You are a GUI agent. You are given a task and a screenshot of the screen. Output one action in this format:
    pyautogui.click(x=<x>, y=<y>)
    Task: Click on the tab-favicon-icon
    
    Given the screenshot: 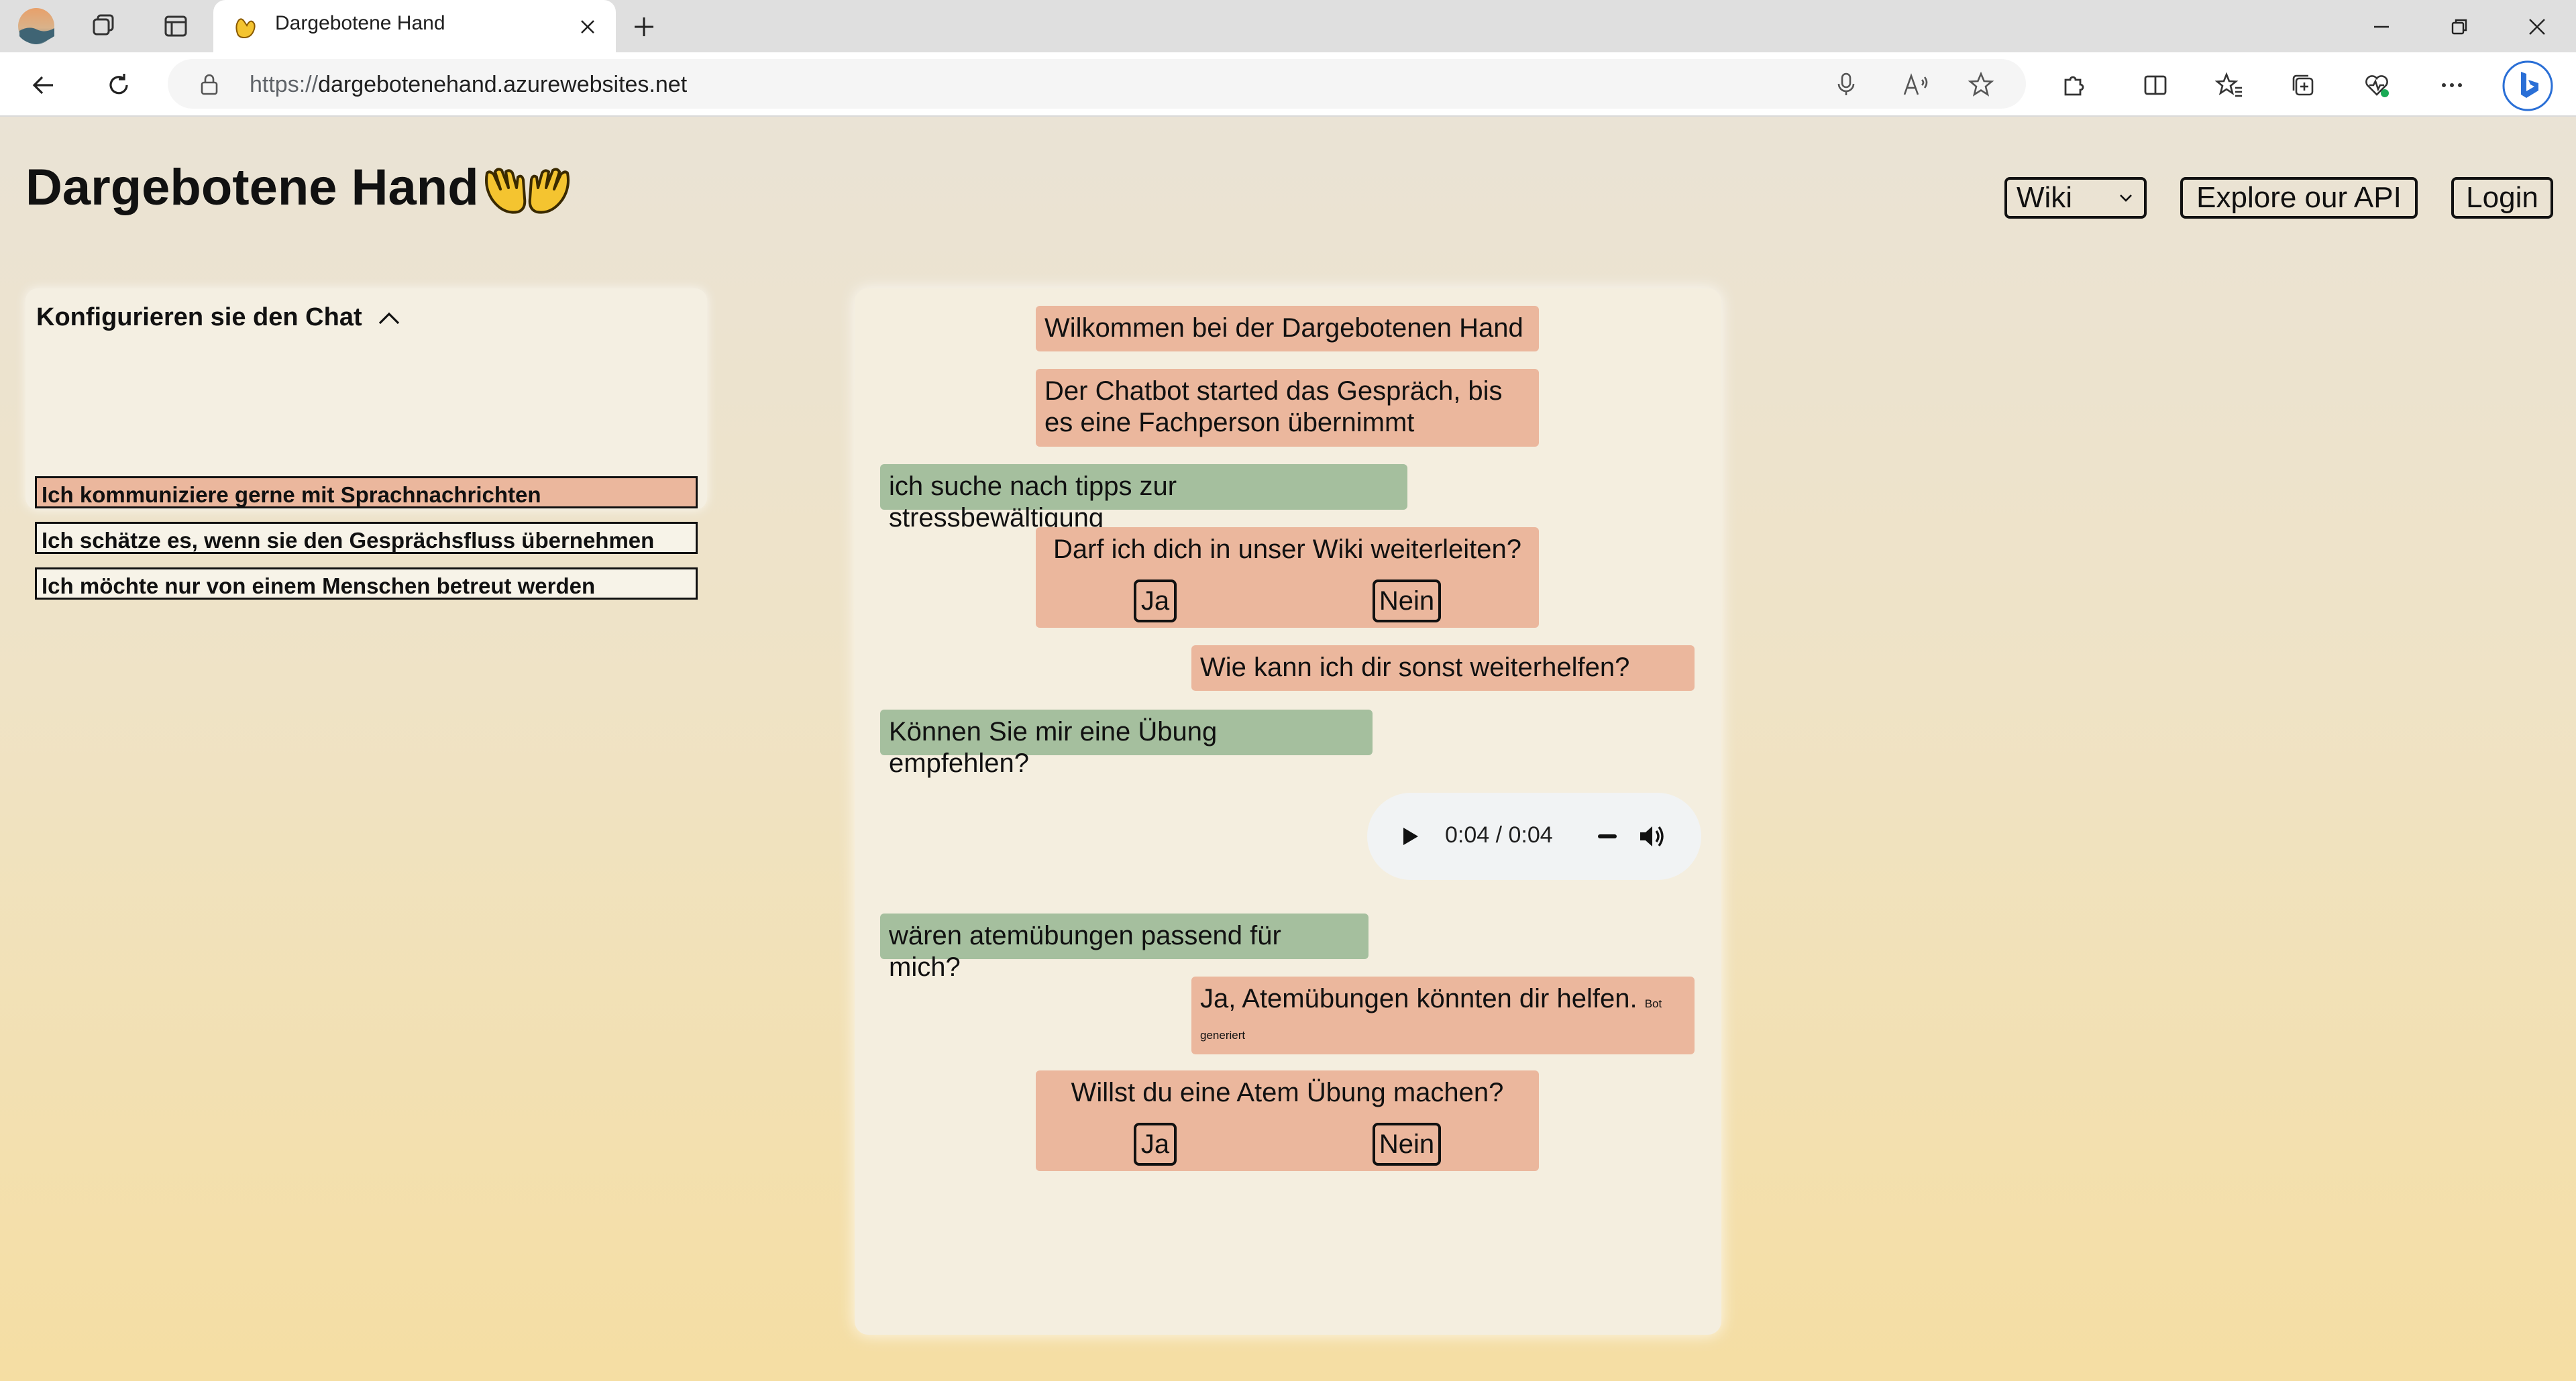 What is the action you would take?
    pyautogui.click(x=245, y=27)
    